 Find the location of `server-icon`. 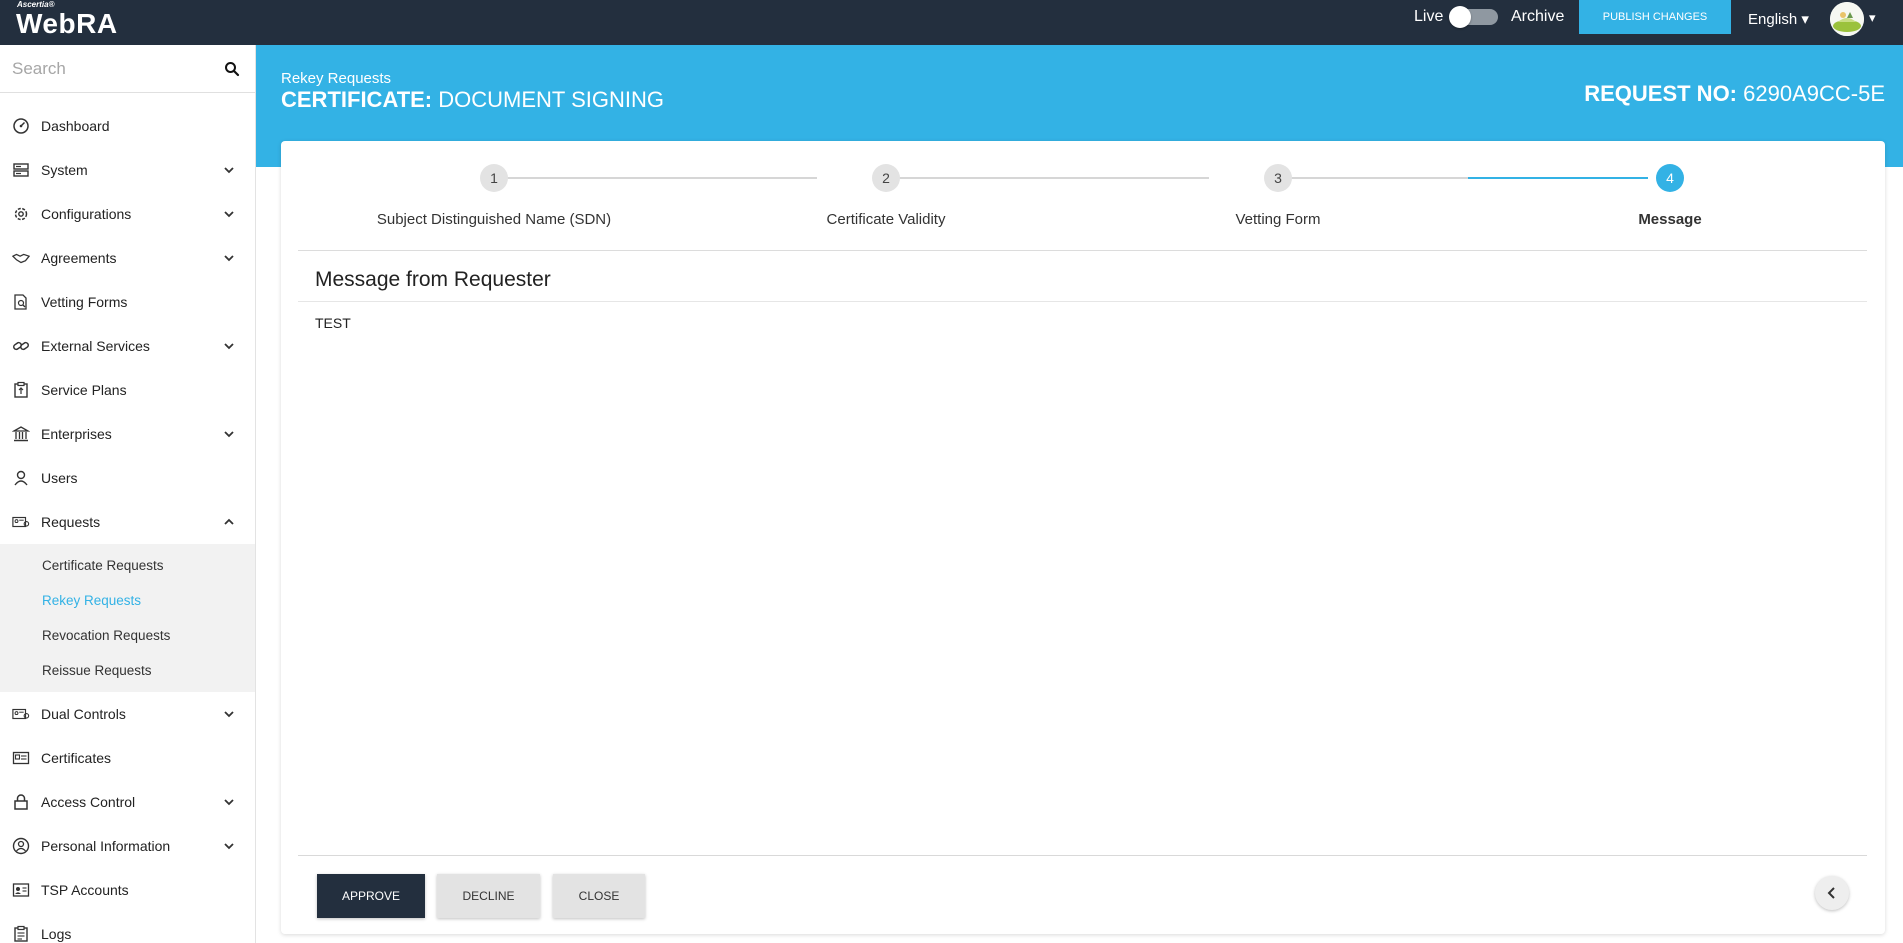

server-icon is located at coordinates (21, 170).